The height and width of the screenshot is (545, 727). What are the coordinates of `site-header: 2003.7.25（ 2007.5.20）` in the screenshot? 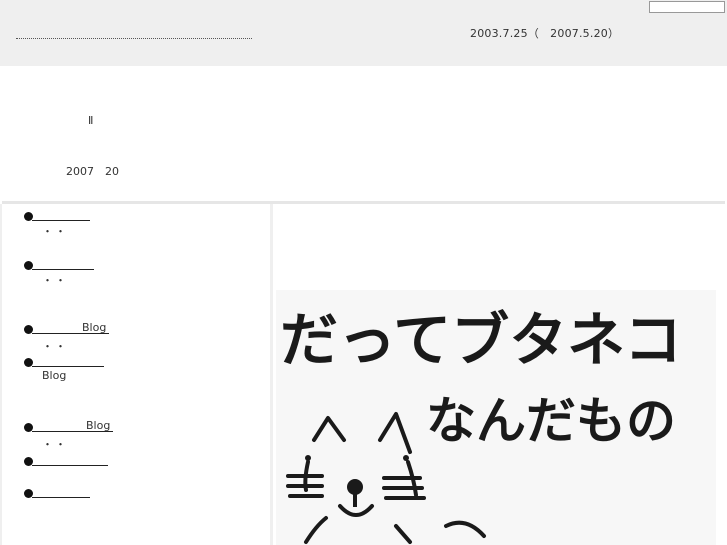 It's located at (363, 33).